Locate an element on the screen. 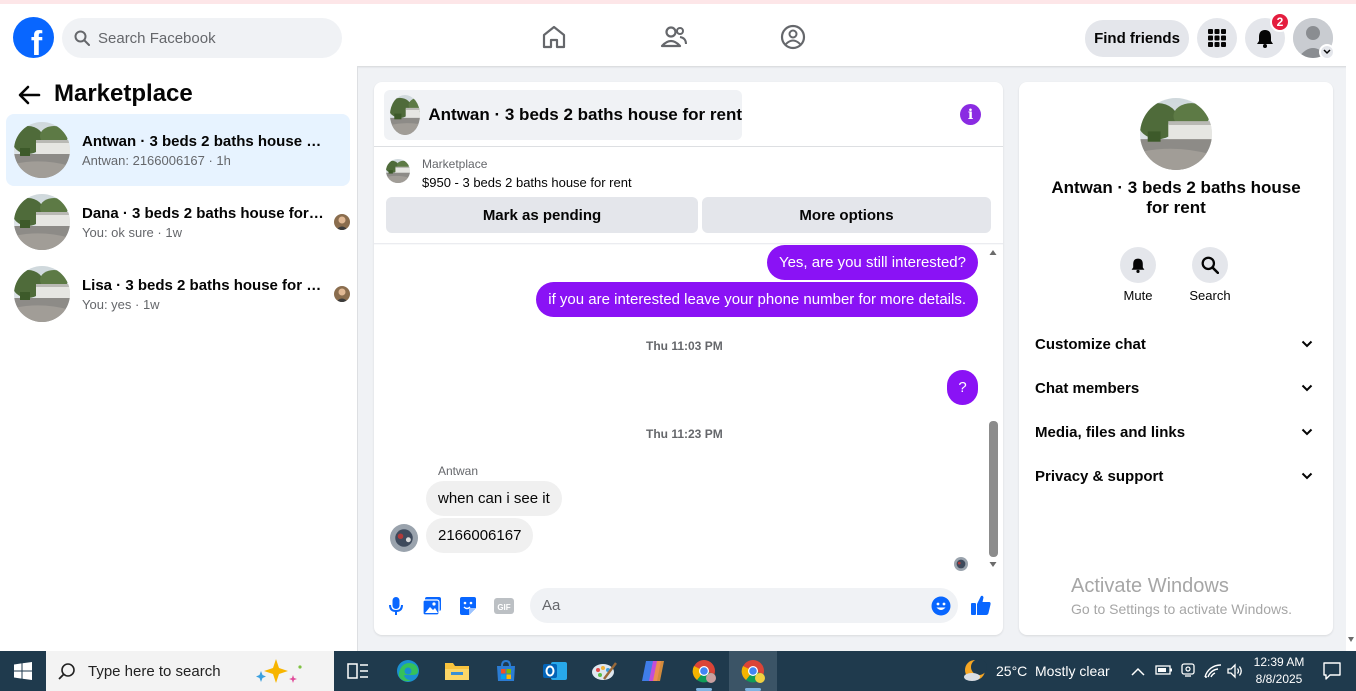 This screenshot has width=1356, height=691. file-explorer-app is located at coordinates (457, 671).